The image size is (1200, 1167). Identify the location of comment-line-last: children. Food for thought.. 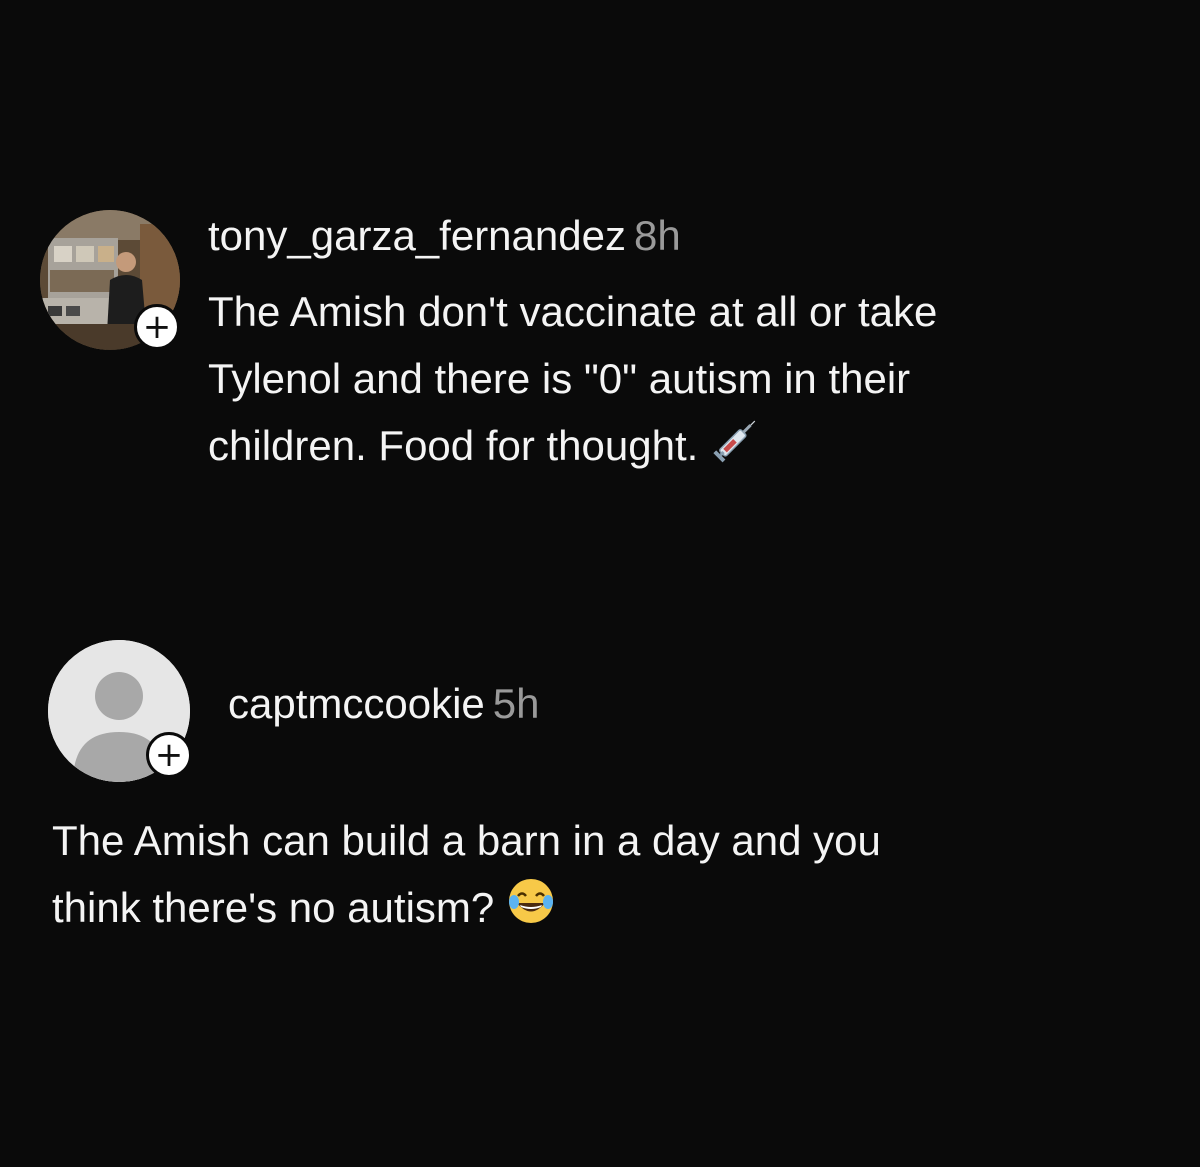
(688, 448).